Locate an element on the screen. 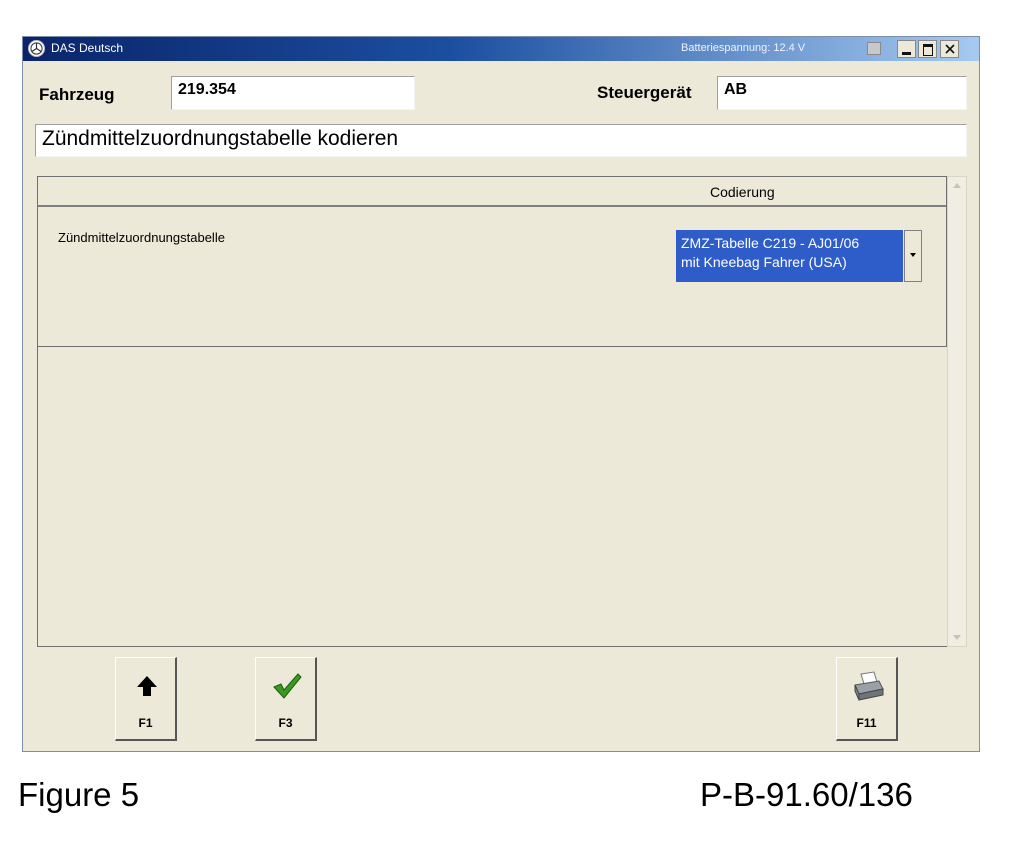 The image size is (1015, 856). f3-label: F3 is located at coordinates (285, 723).